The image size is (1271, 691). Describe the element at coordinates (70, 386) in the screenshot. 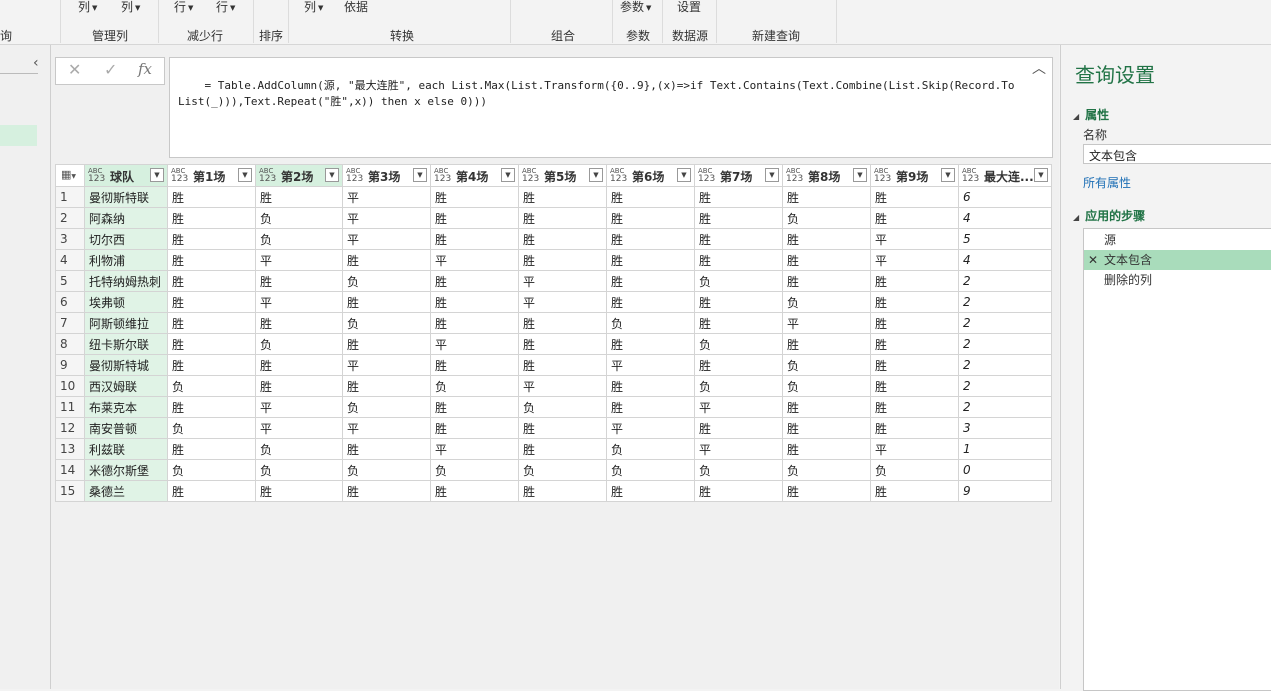

I see `row-number: 10` at that location.